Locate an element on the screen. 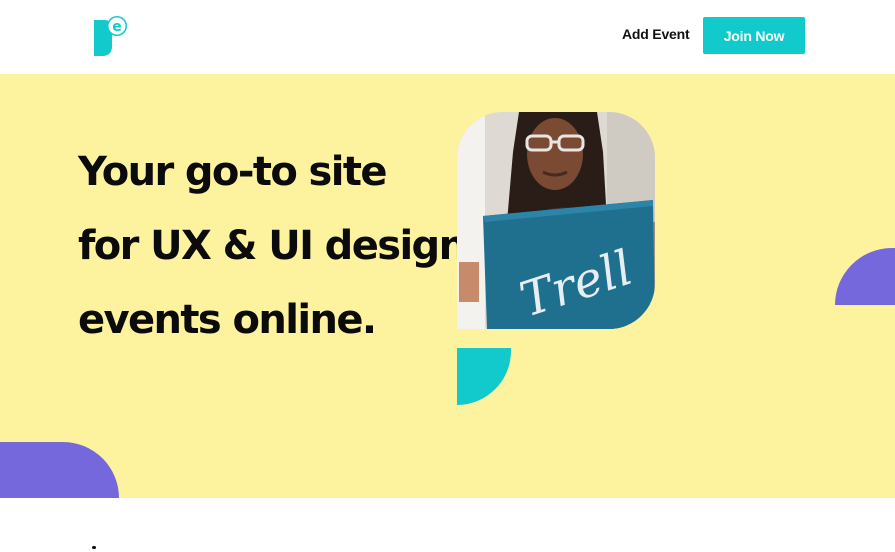 The height and width of the screenshot is (552, 895). hero-title-line-1: Your go-to site is located at coordinates (233, 172).